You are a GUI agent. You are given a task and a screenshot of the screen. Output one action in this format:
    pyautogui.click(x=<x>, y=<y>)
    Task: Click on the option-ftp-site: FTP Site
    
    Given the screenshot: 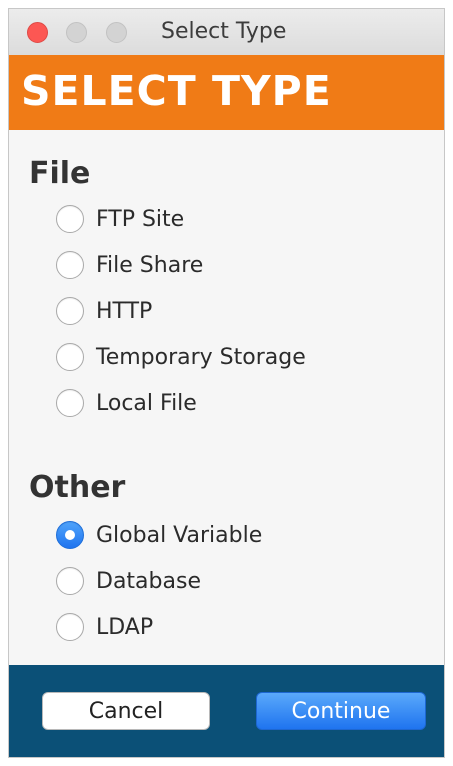 What is the action you would take?
    pyautogui.click(x=120, y=219)
    